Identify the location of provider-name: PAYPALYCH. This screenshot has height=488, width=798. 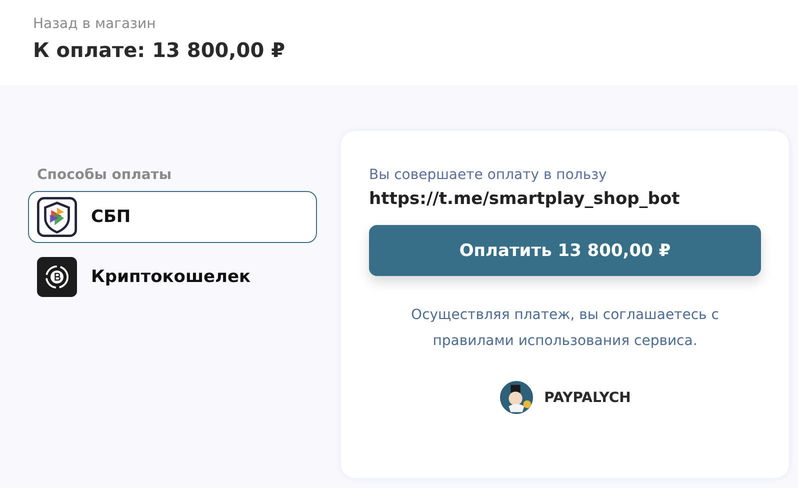
(587, 398).